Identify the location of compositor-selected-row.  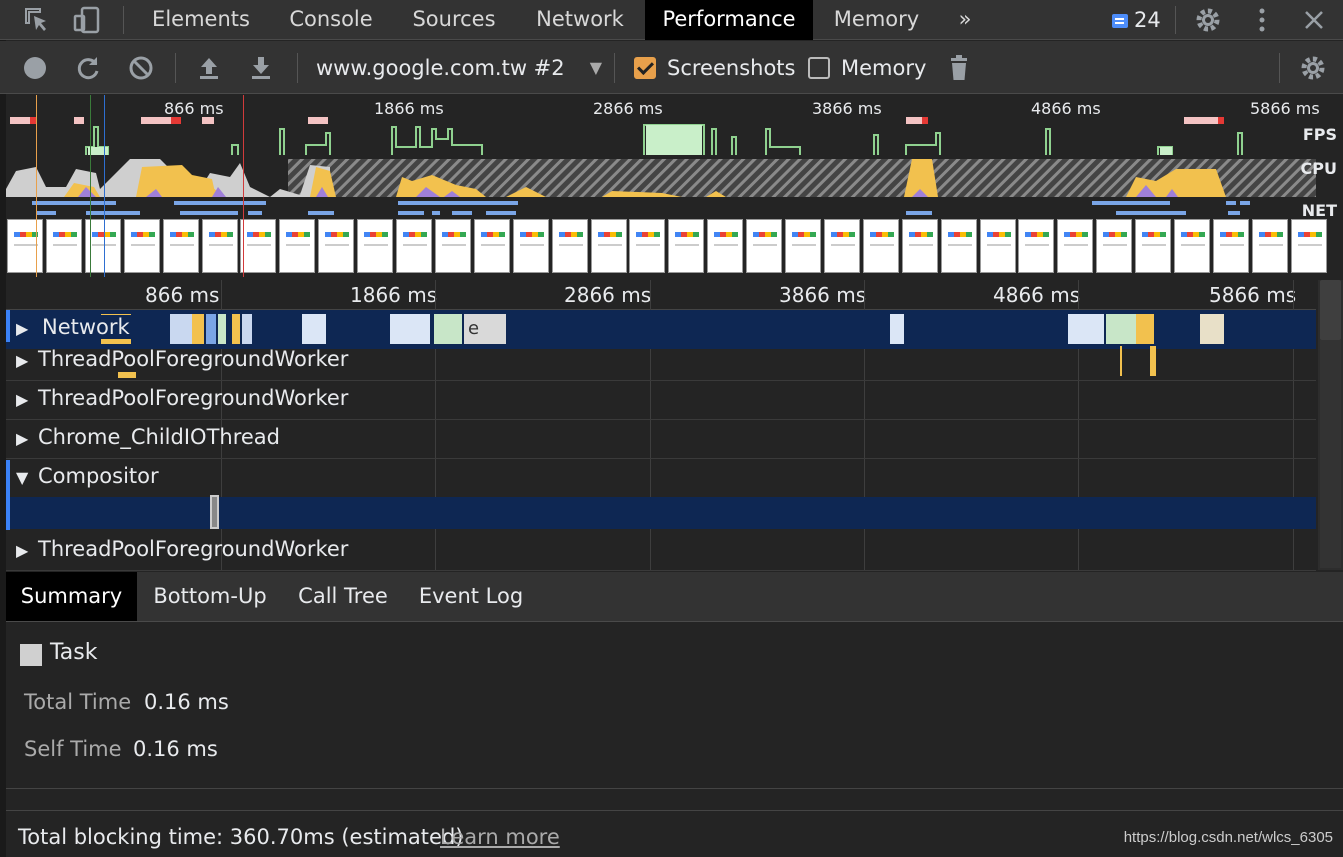
(661, 512).